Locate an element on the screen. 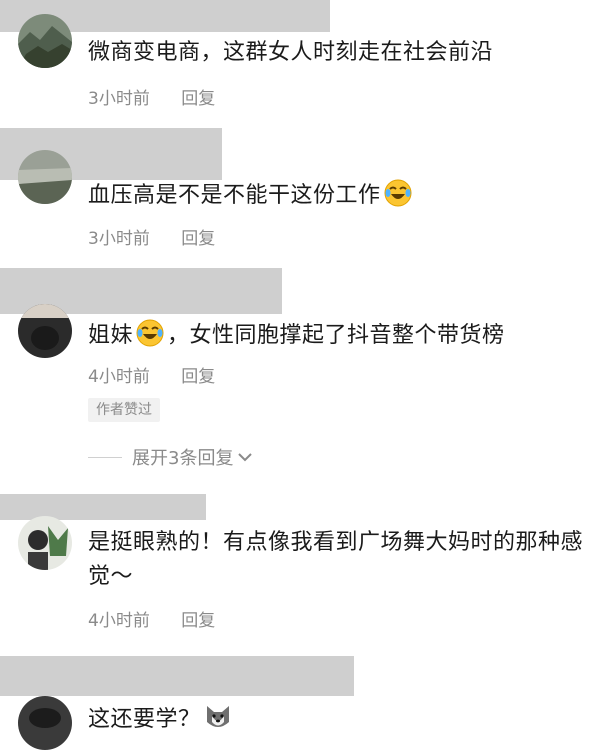 The height and width of the screenshot is (750, 600). divider is located at coordinates (105, 457).